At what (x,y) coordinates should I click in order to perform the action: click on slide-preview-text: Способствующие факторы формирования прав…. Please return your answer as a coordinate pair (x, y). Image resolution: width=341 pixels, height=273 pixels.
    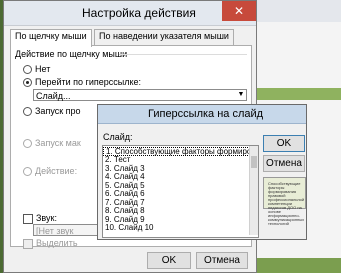
    Looking at the image, I should click on (286, 203).